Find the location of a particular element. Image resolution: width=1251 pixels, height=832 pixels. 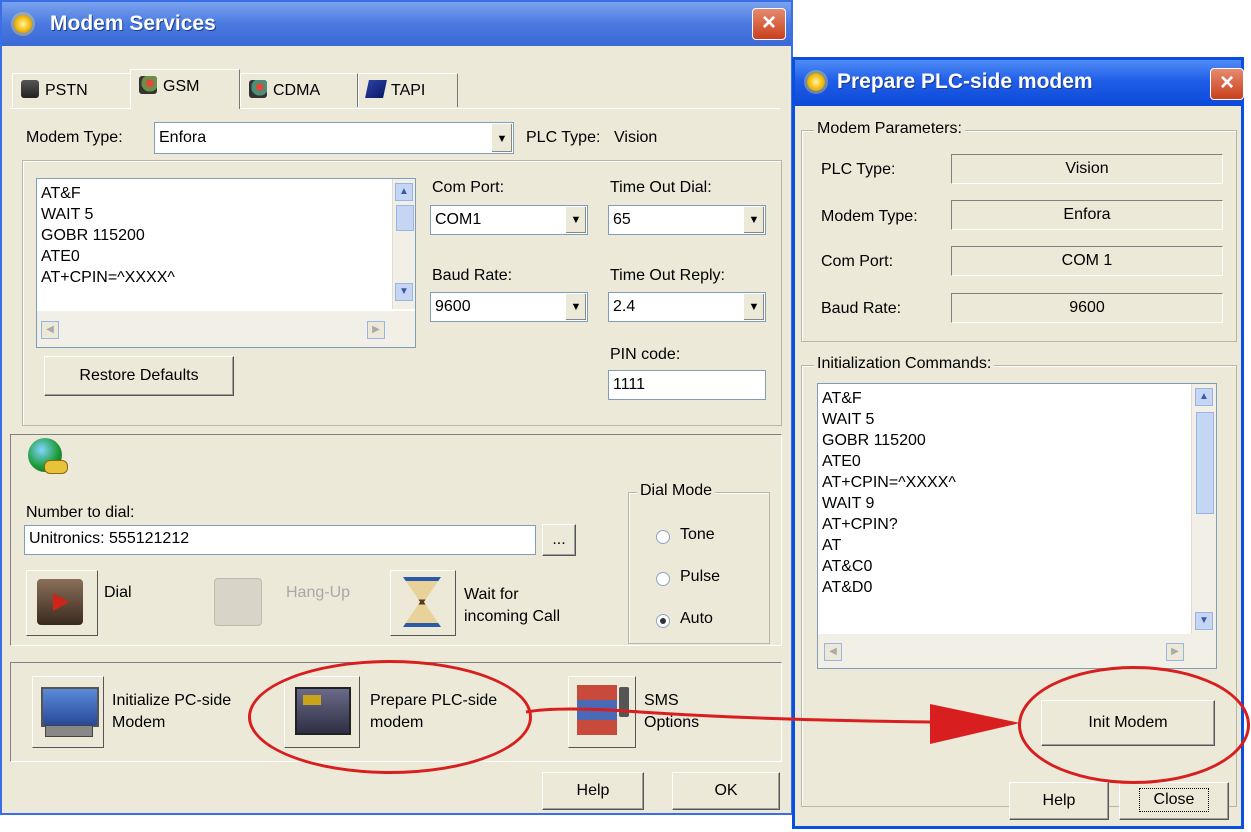

hourglass-icon is located at coordinates (422, 602).